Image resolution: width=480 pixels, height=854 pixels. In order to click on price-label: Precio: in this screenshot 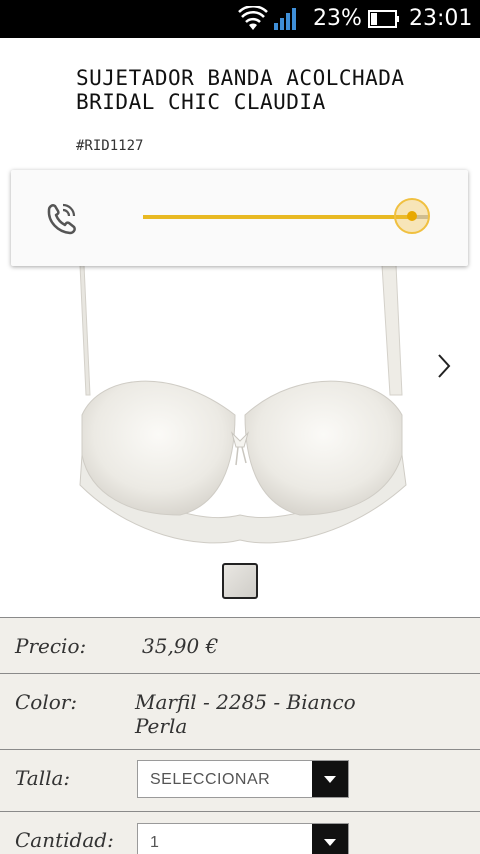, I will do `click(51, 646)`.